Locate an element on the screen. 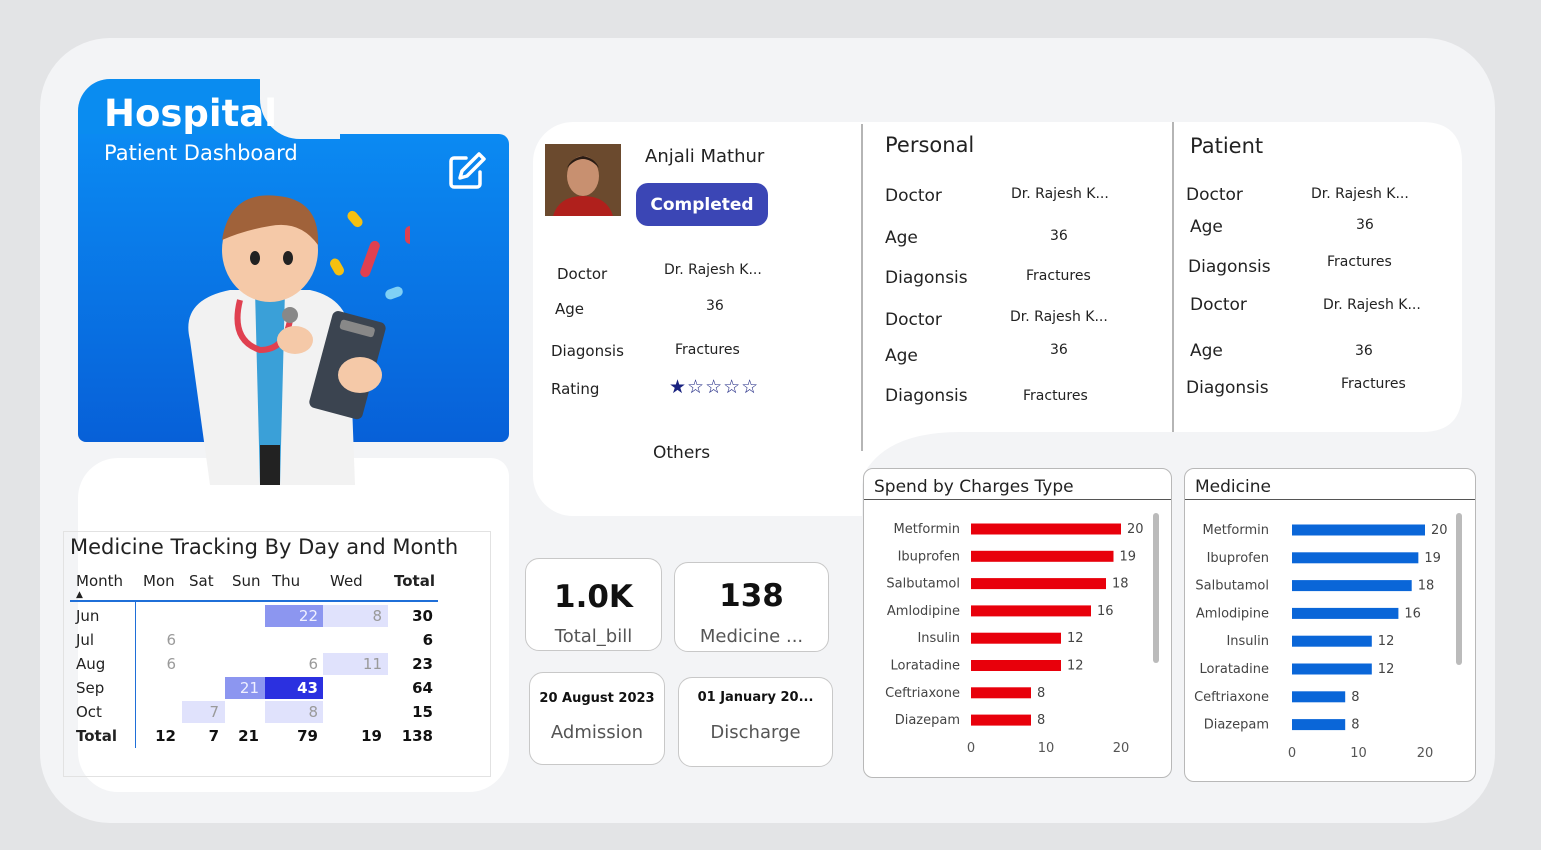  matrix-row-total: 30 is located at coordinates (413, 616).